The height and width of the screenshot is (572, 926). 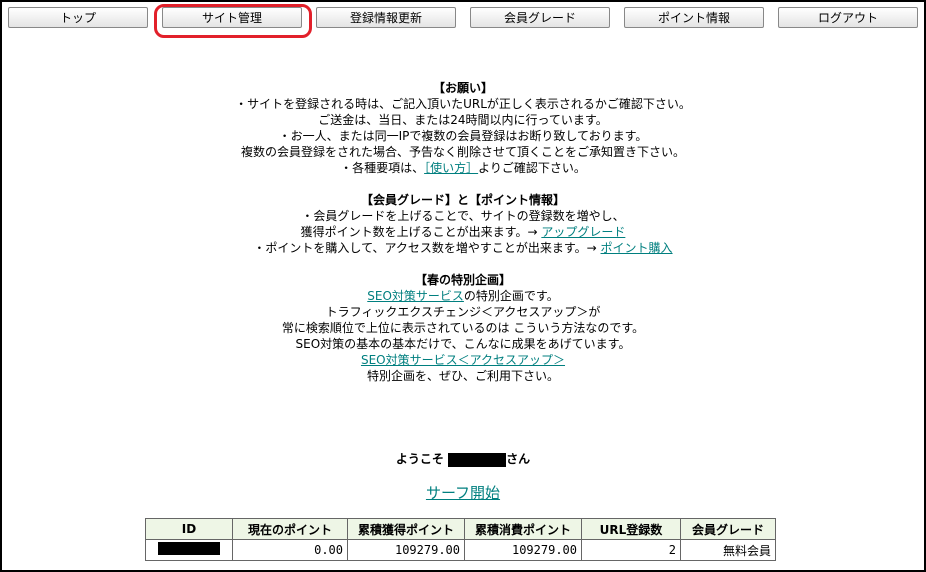 I want to click on top-nav: トップ サイト管理 登録情報更新 会員グレード ポイント情報 ログアウト, so click(x=464, y=18).